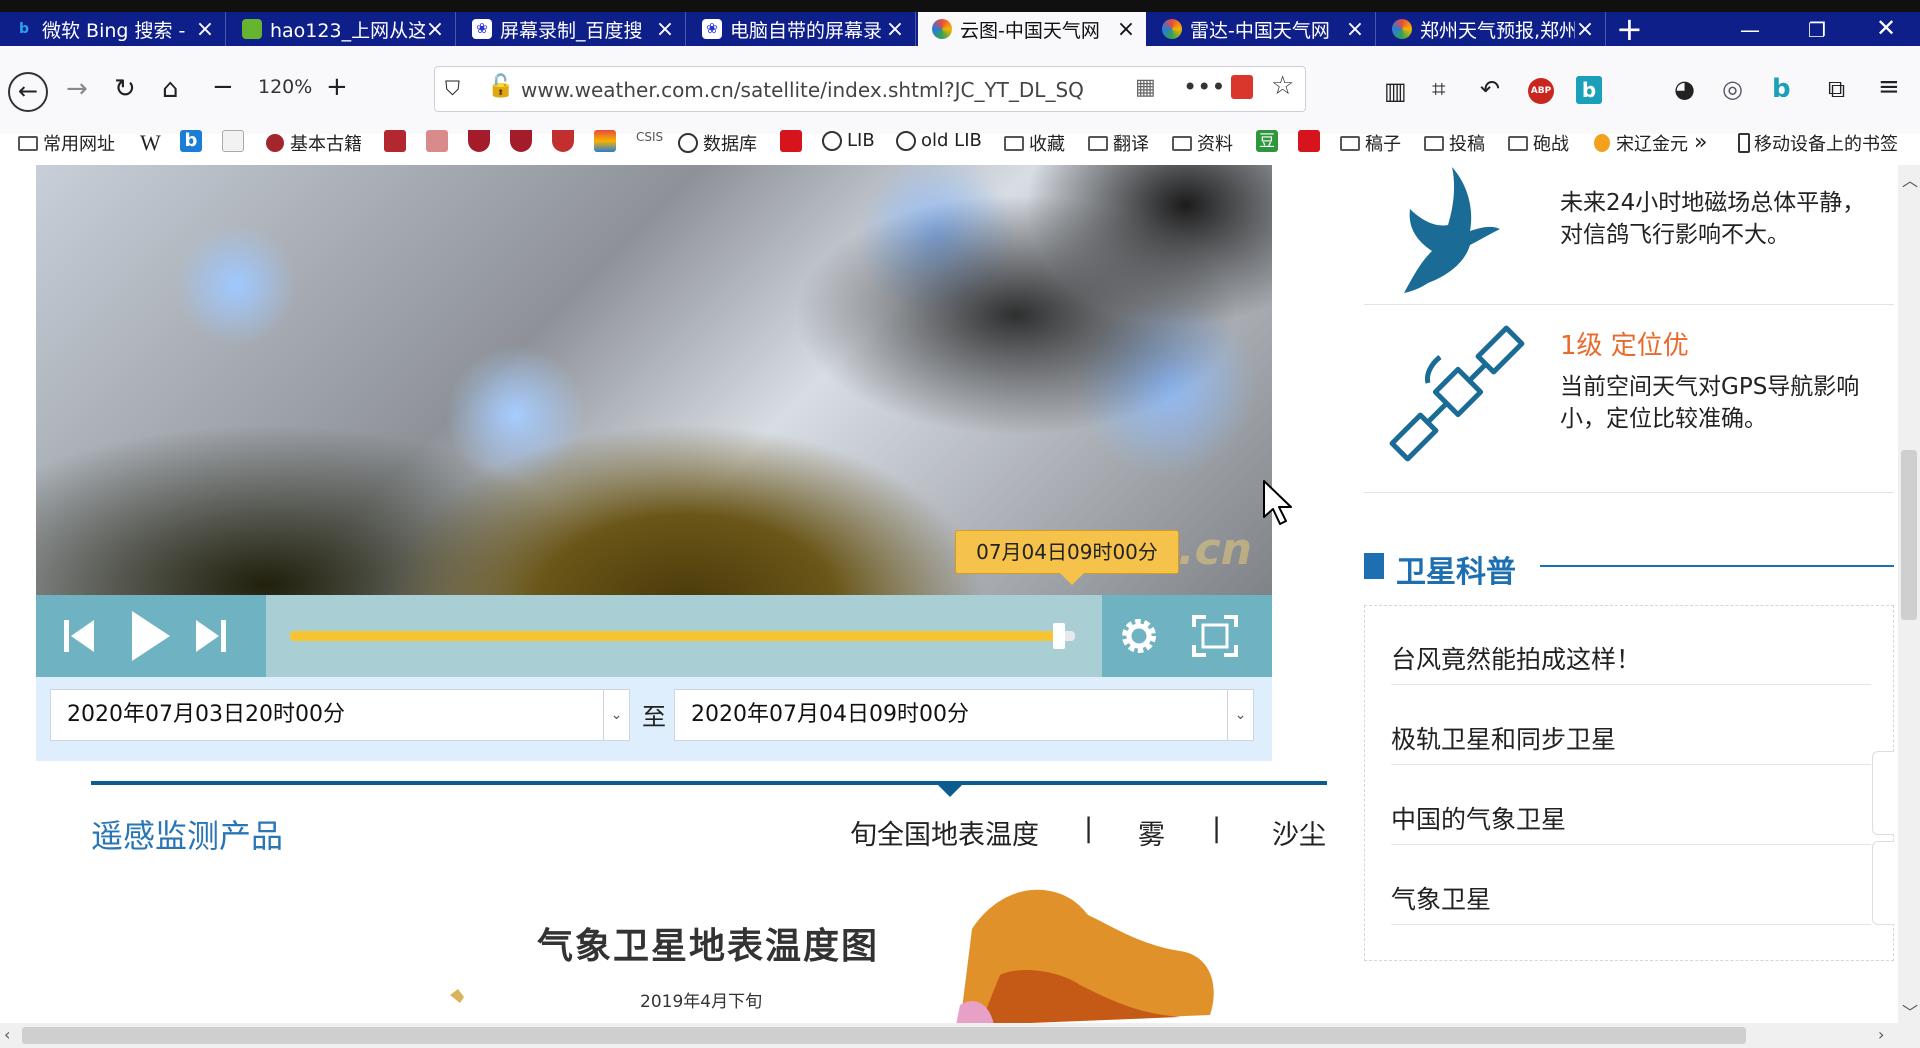 The image size is (1920, 1048). Describe the element at coordinates (939, 140) in the screenshot. I see `bookmark-old-lib: old LIB` at that location.